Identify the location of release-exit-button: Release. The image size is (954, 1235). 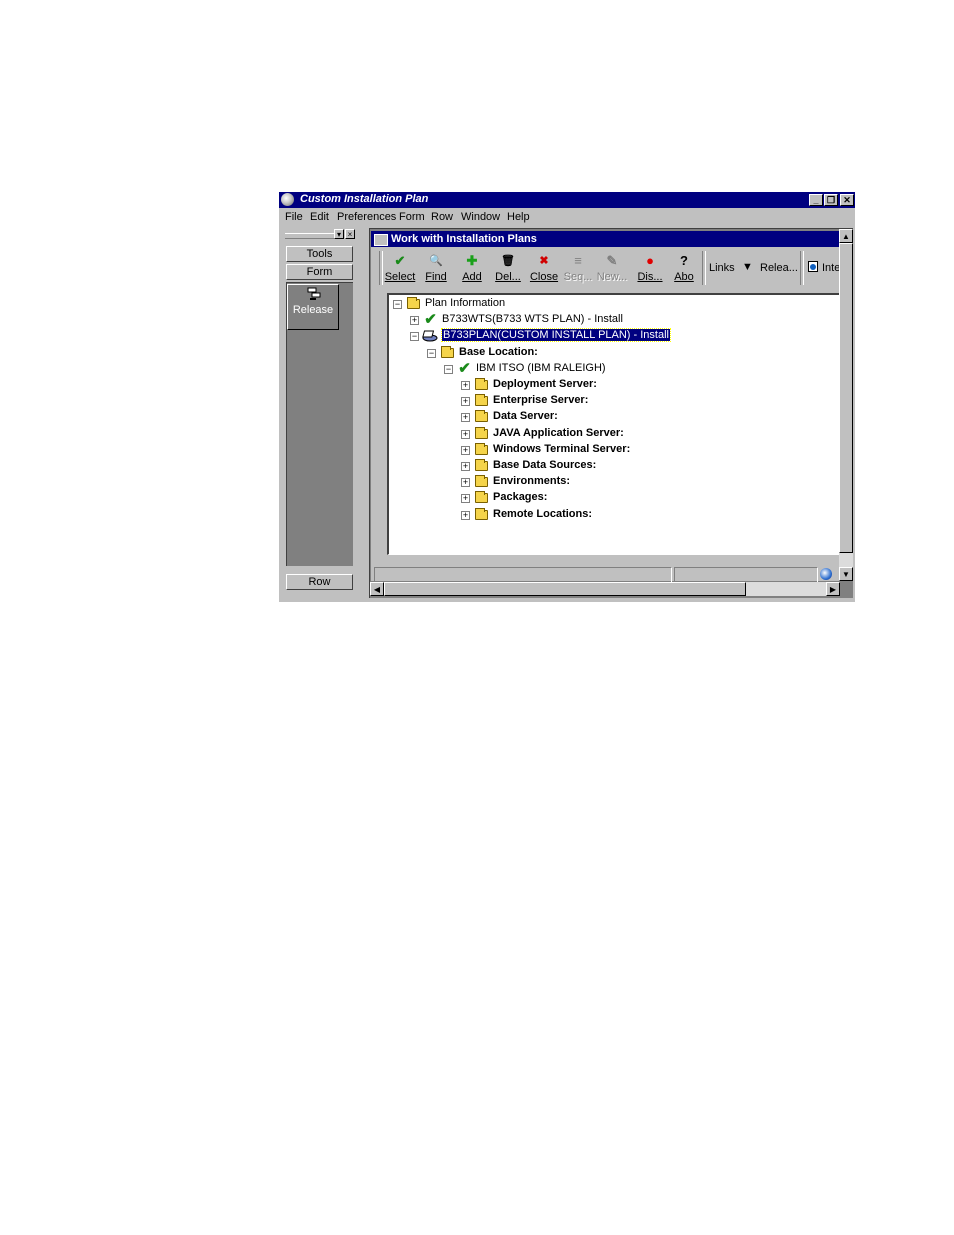
(313, 307).